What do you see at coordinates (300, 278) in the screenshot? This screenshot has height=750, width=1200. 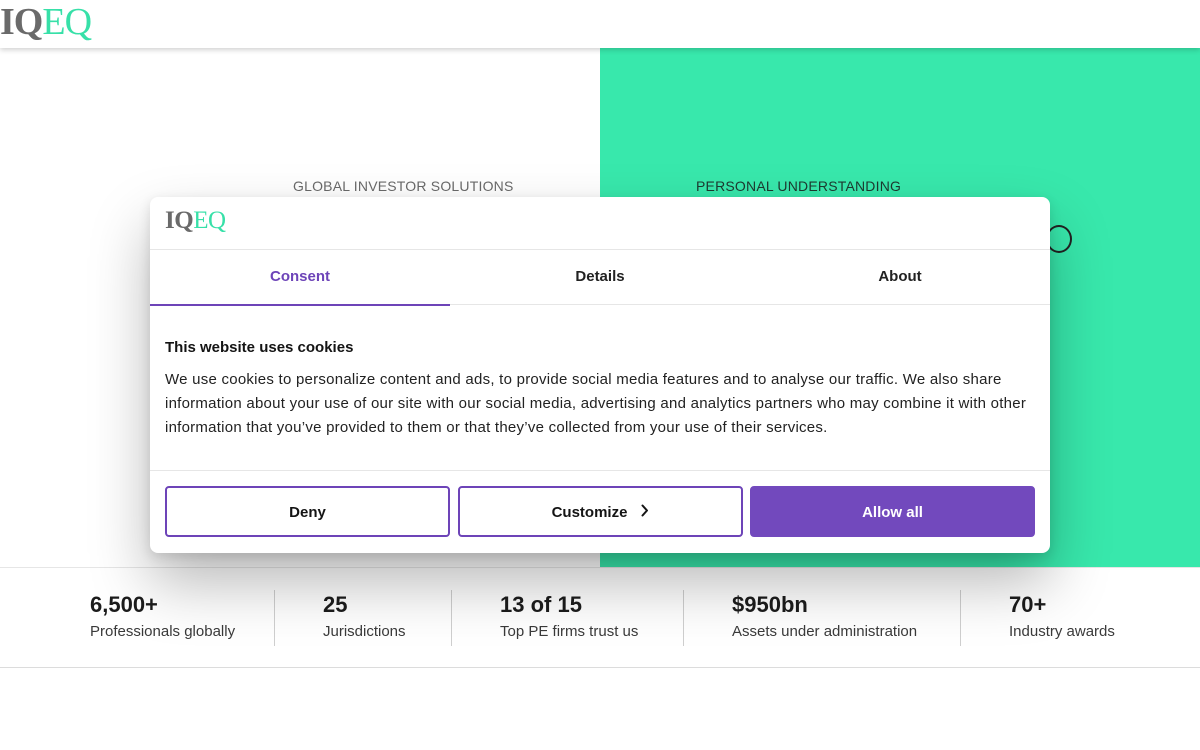 I see `tab-consent: Consent` at bounding box center [300, 278].